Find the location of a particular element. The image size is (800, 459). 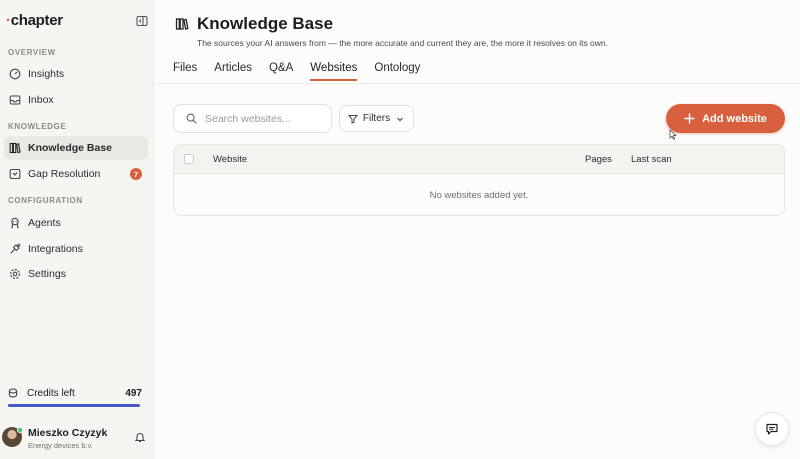

search-input is located at coordinates (265, 118).